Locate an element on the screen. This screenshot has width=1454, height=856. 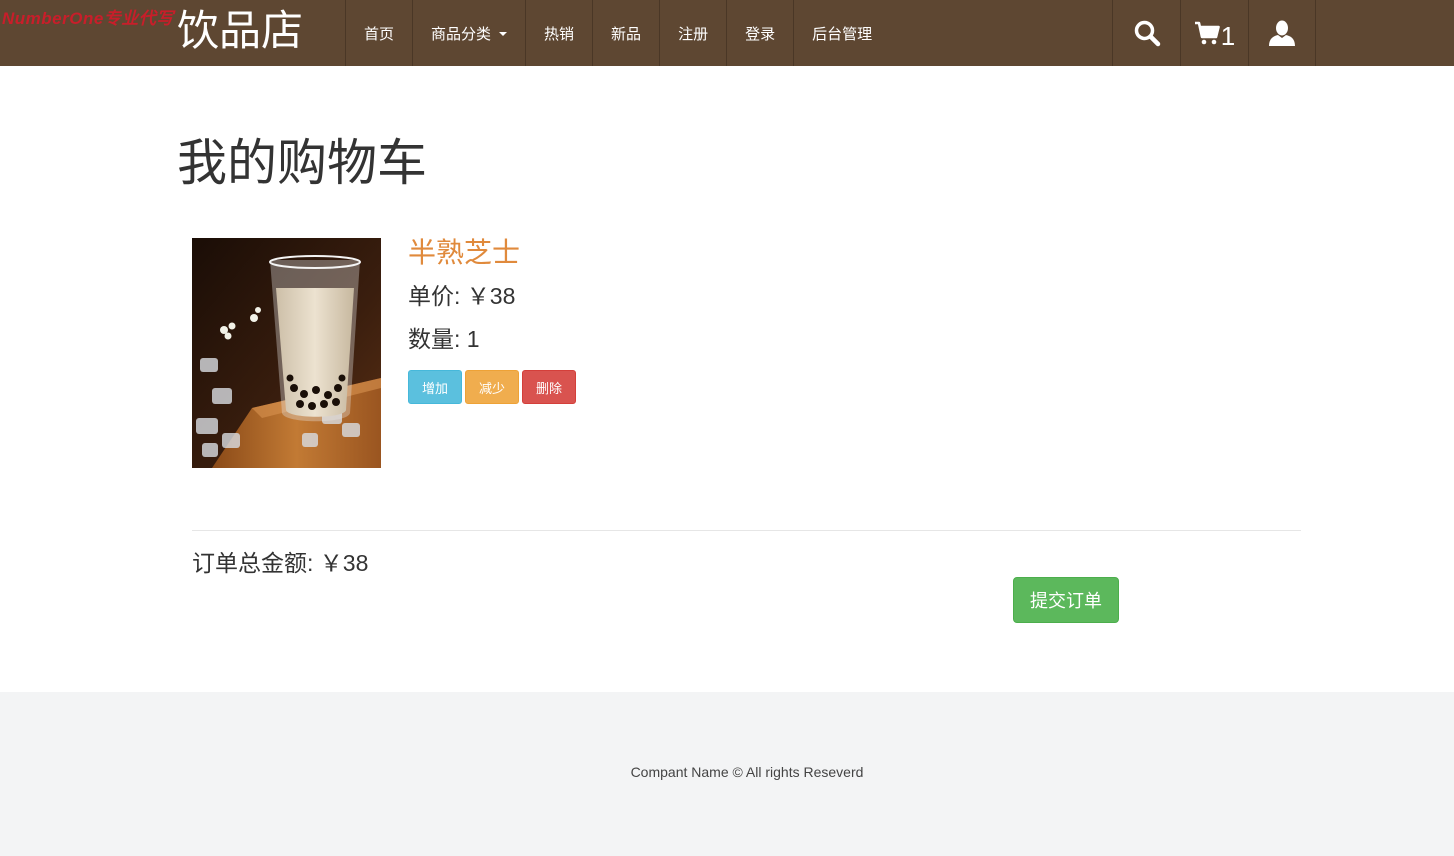
nav-item-label: 注册 is located at coordinates (693, 34).